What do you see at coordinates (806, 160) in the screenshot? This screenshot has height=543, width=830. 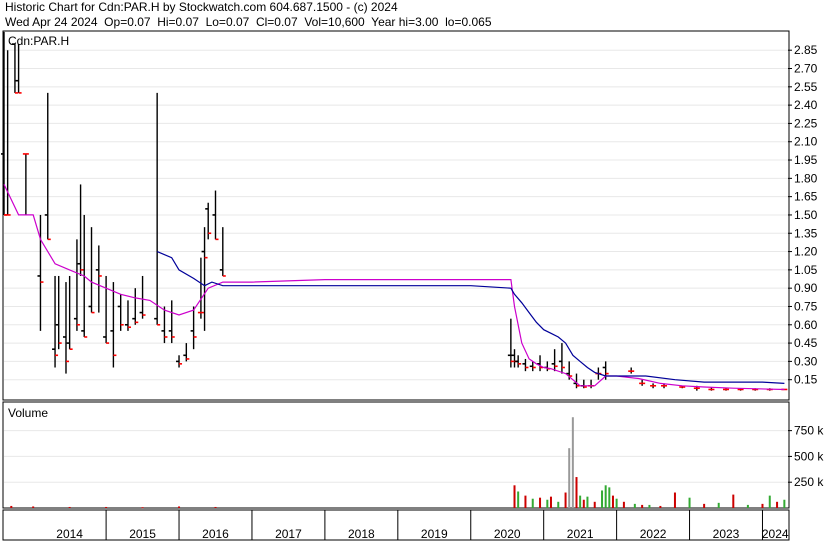 I see `price-tick-label: 1.95` at bounding box center [806, 160].